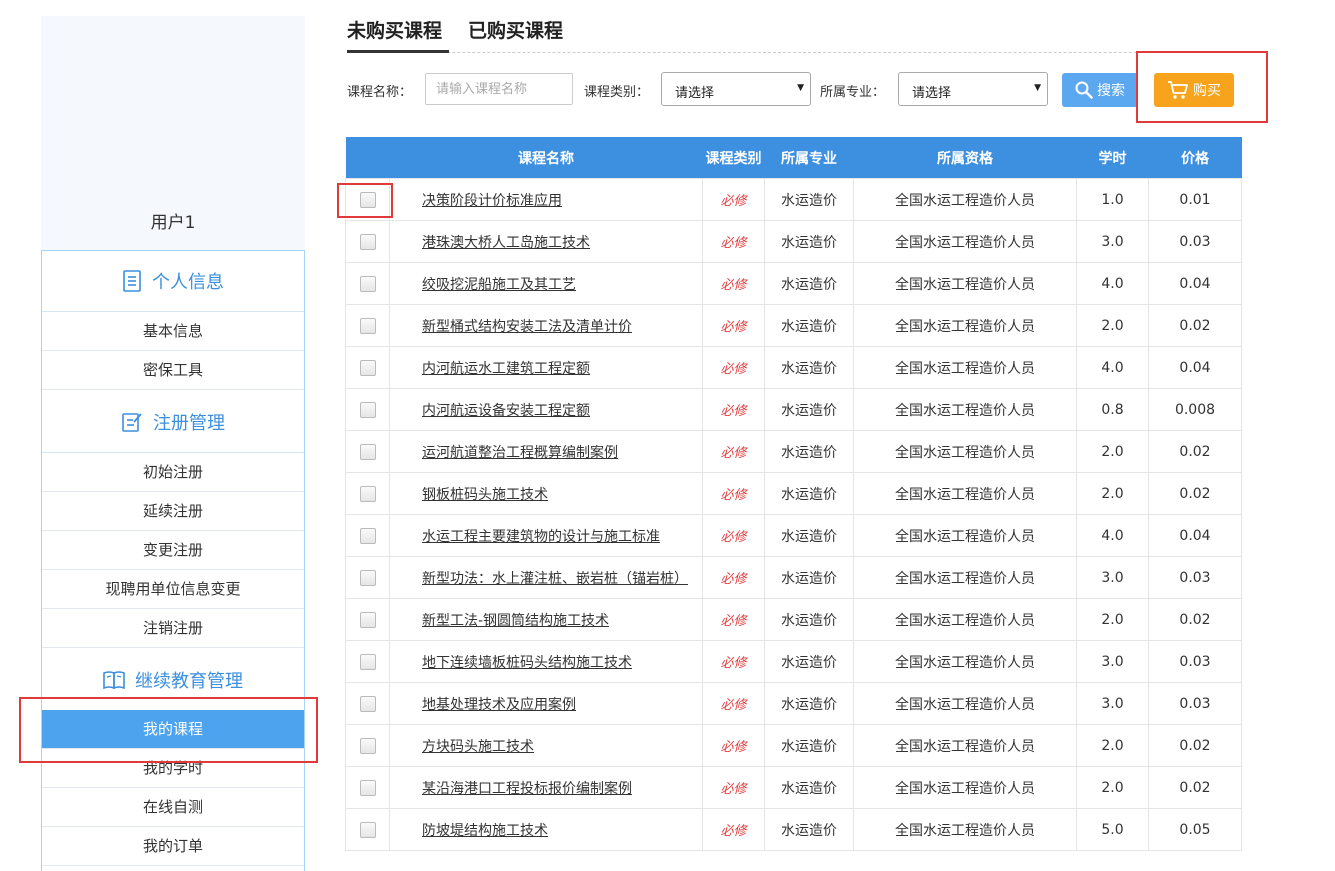 Image resolution: width=1335 pixels, height=871 pixels. Describe the element at coordinates (793, 535) in the screenshot. I see `table-row: 水运工程主要建筑物的设计与施工标准 必修 水运造价 全国水运工程造价人员 4.0 0.04` at that location.